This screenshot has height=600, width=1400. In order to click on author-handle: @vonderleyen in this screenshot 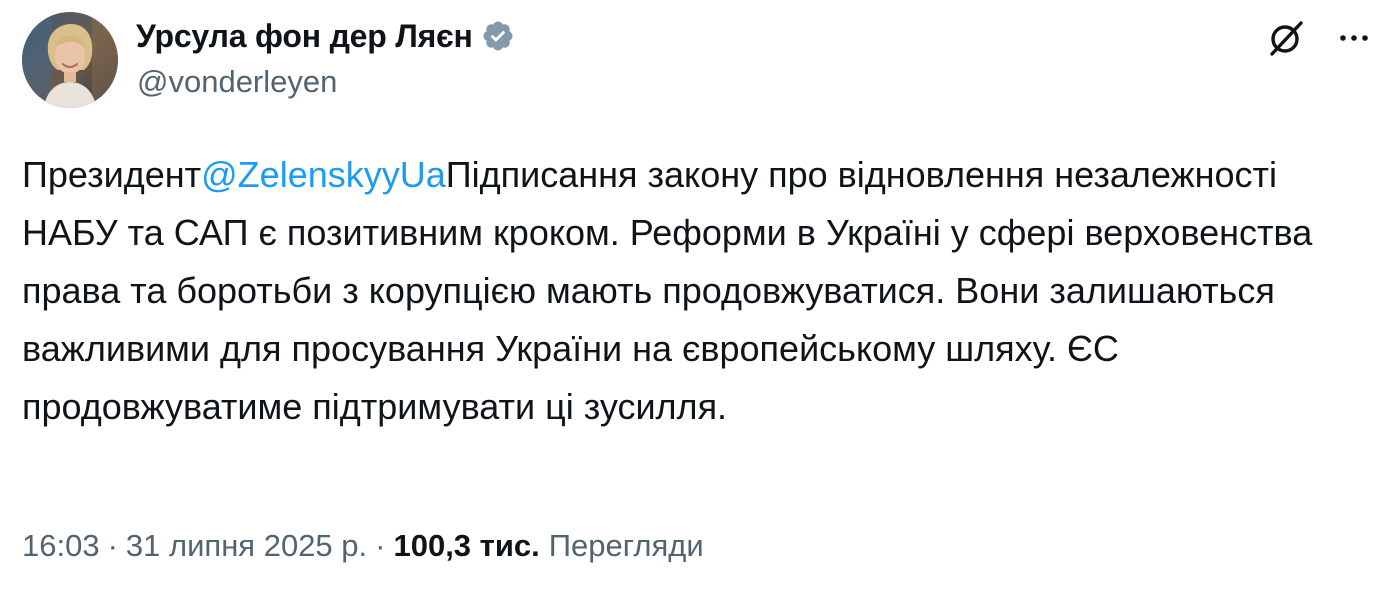, I will do `click(237, 82)`.